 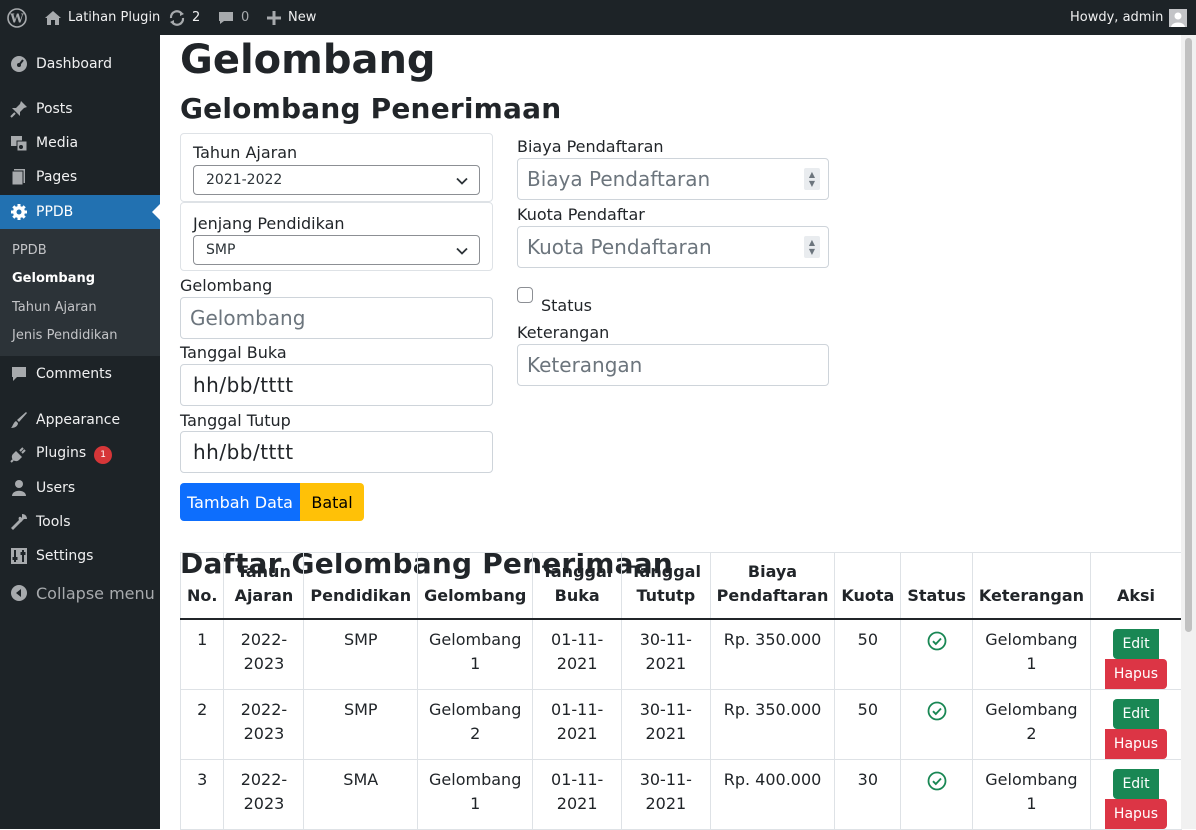 I want to click on submenu-item-gelombang: Gelombang, so click(x=53, y=278).